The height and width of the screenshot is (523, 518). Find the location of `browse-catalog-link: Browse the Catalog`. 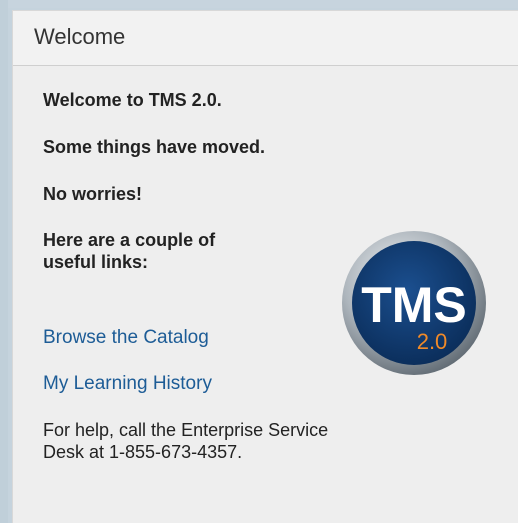

browse-catalog-link: Browse the Catalog is located at coordinates (126, 338).